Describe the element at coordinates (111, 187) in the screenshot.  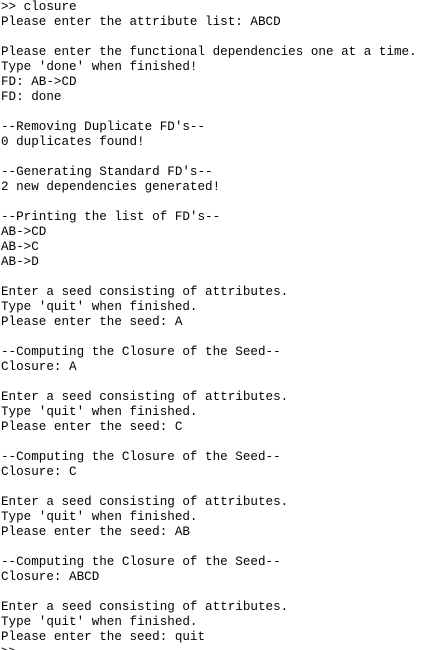
I see `terminal-line: 2 new dependencies generated!` at that location.